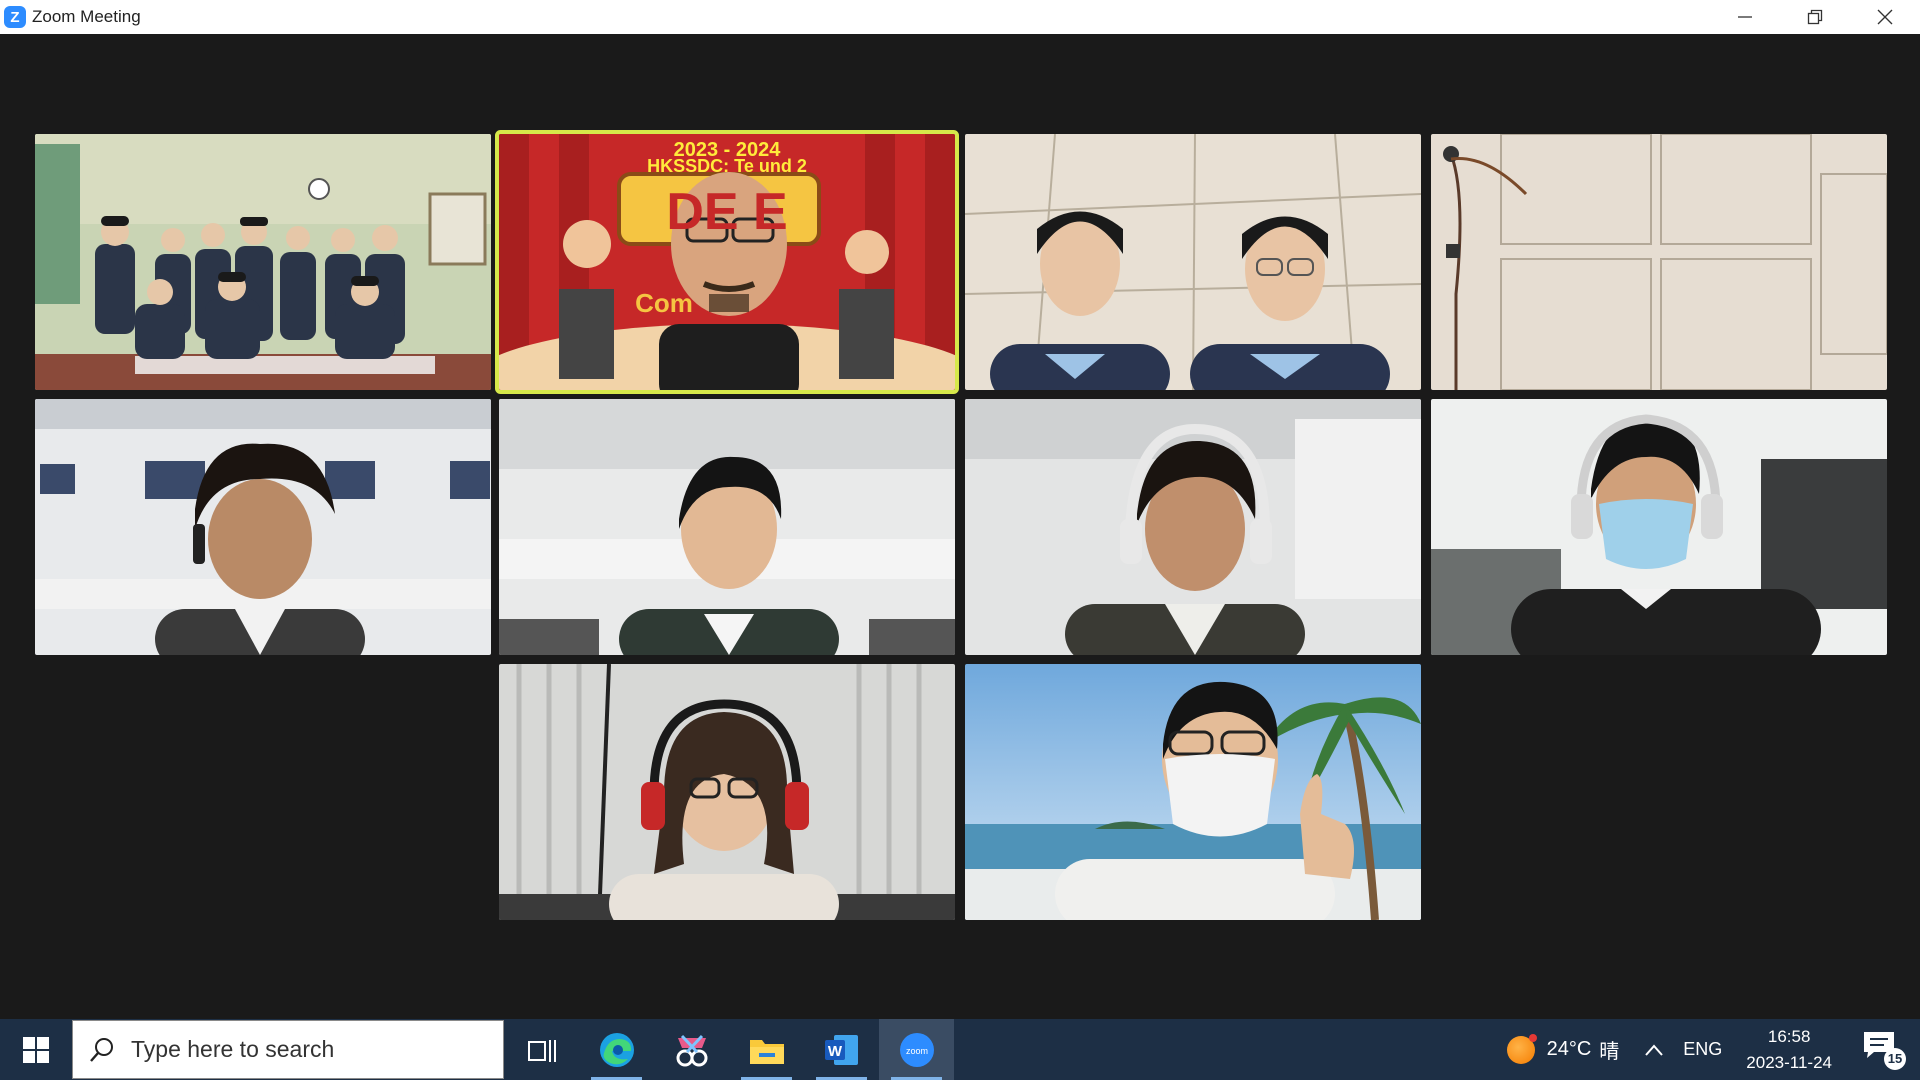  I want to click on close-icon, so click(1885, 17).